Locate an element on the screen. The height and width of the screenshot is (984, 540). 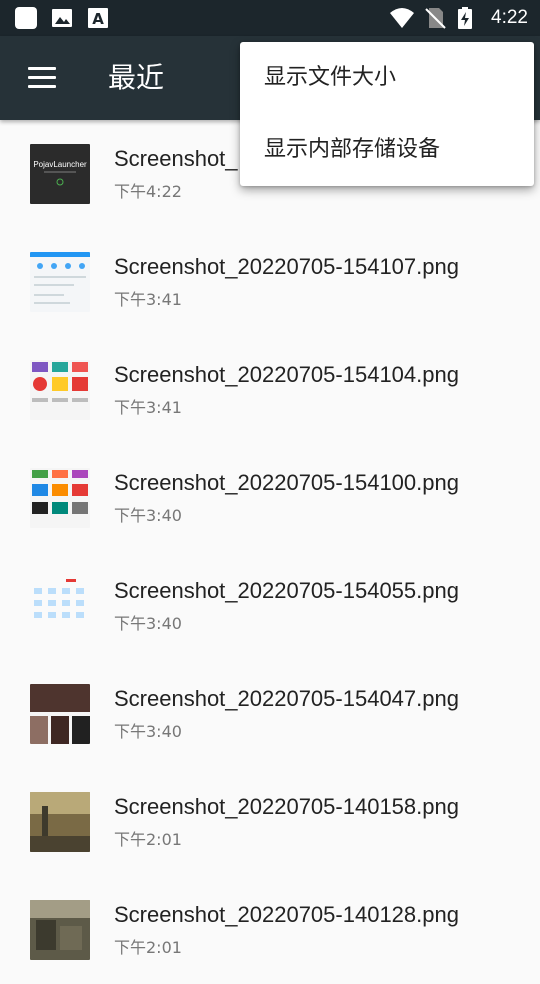
menu-item-show-file-size: 显示文件大小 is located at coordinates (399, 78).